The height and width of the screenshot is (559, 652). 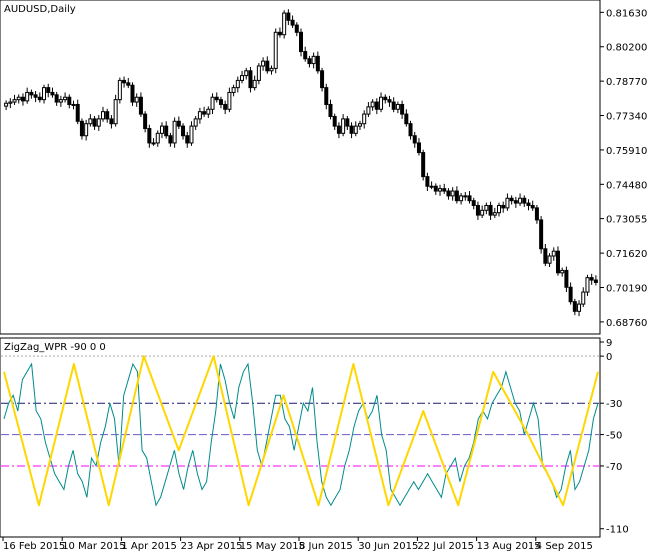 I want to click on price-tick-label: 0.80200, so click(x=626, y=48).